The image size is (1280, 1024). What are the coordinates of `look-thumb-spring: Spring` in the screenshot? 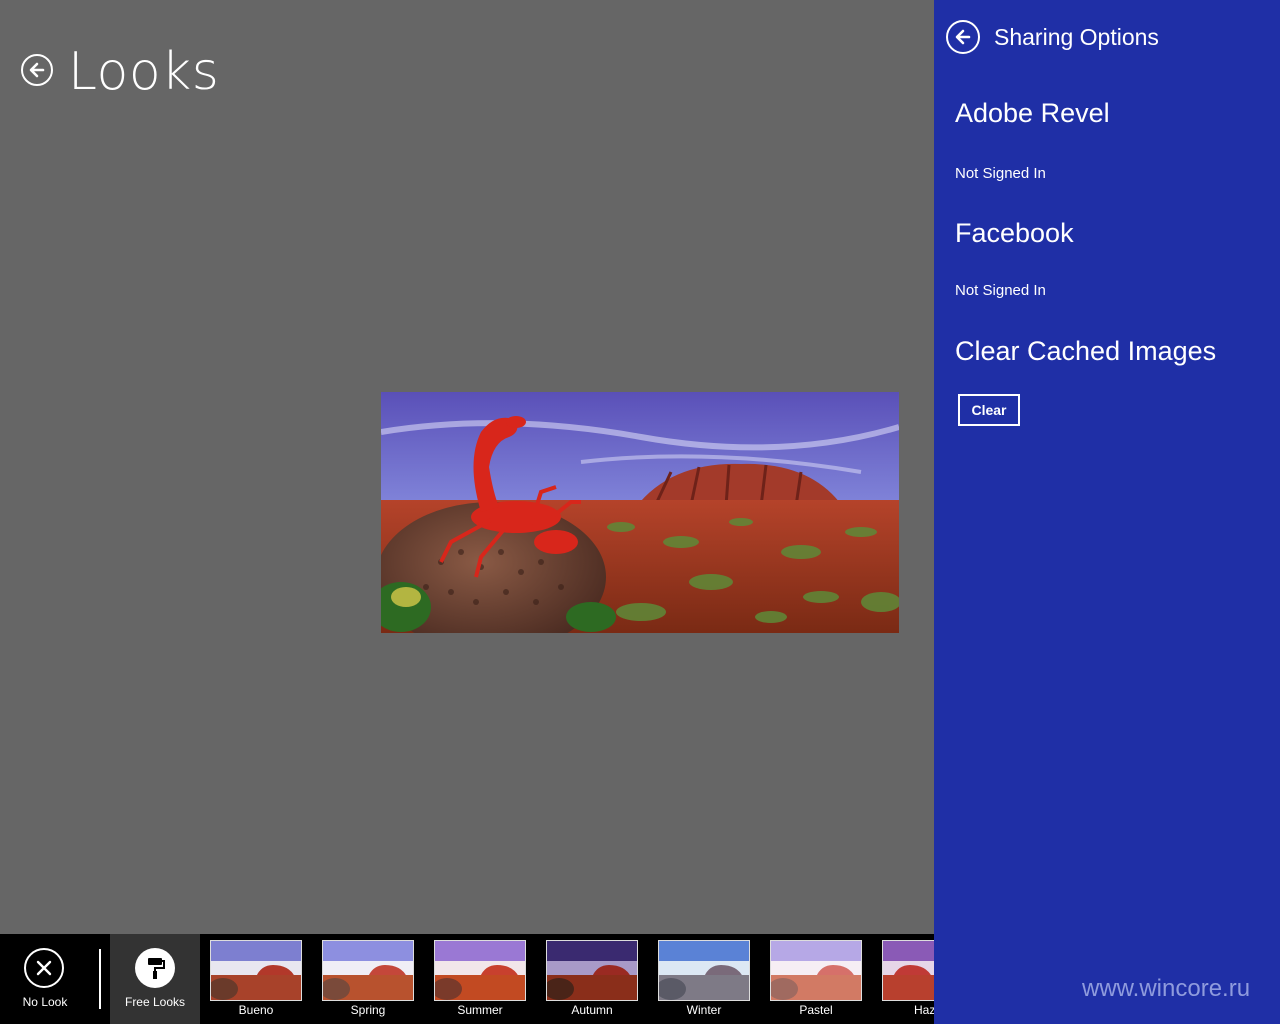 It's located at (368, 982).